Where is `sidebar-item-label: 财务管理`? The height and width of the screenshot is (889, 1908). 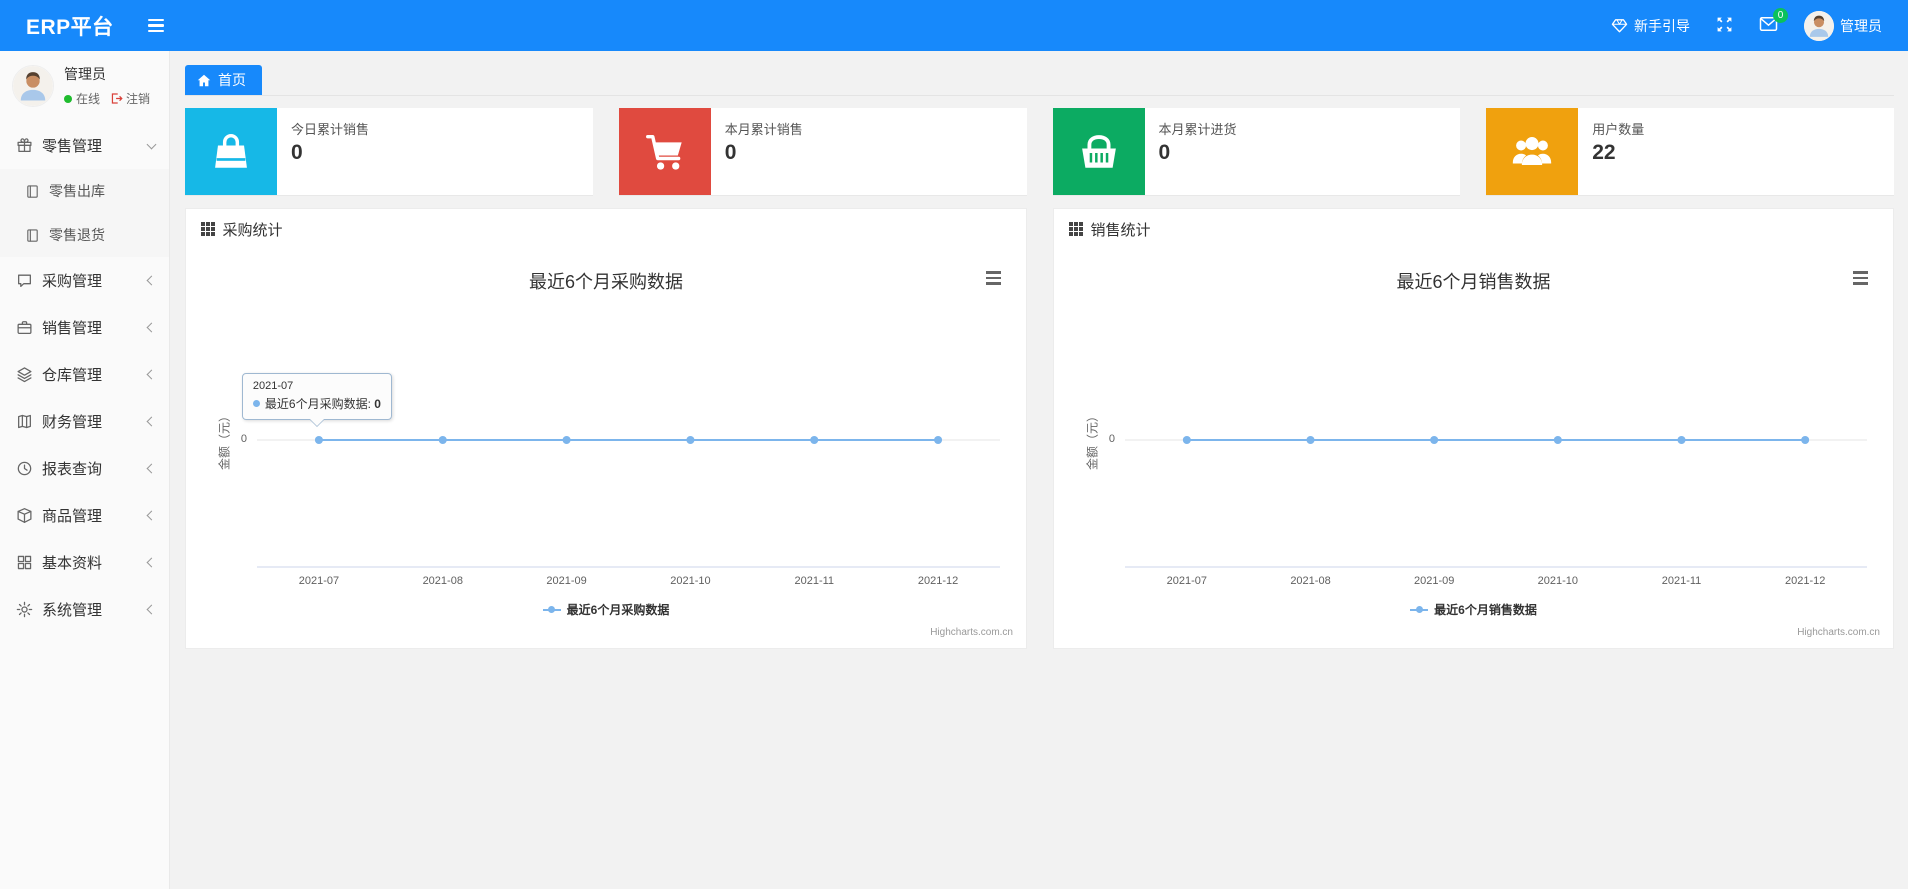
sidebar-item-label: 财务管理 is located at coordinates (72, 422).